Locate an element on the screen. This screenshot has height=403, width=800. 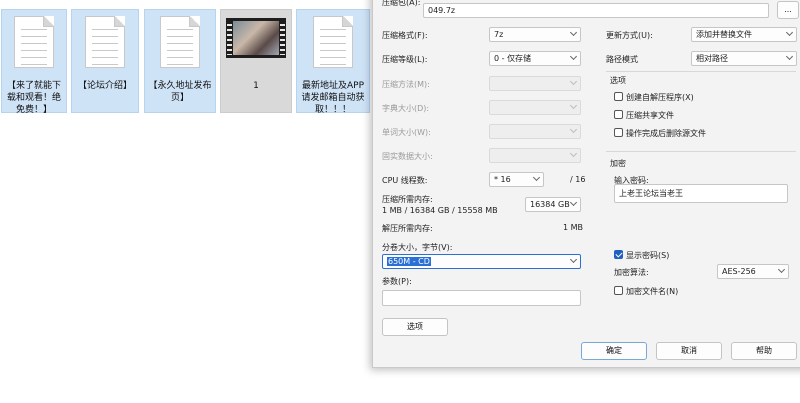
file-label: 1 is located at coordinates (256, 86).